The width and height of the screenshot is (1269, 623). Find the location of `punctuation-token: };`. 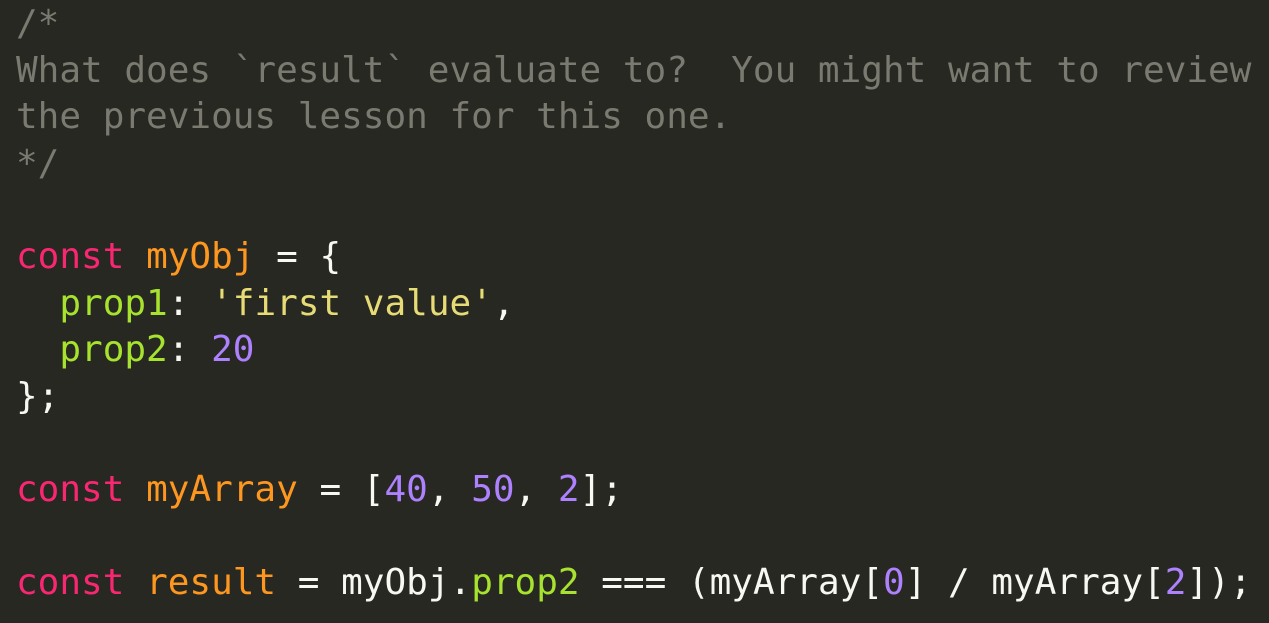

punctuation-token: }; is located at coordinates (38, 396).